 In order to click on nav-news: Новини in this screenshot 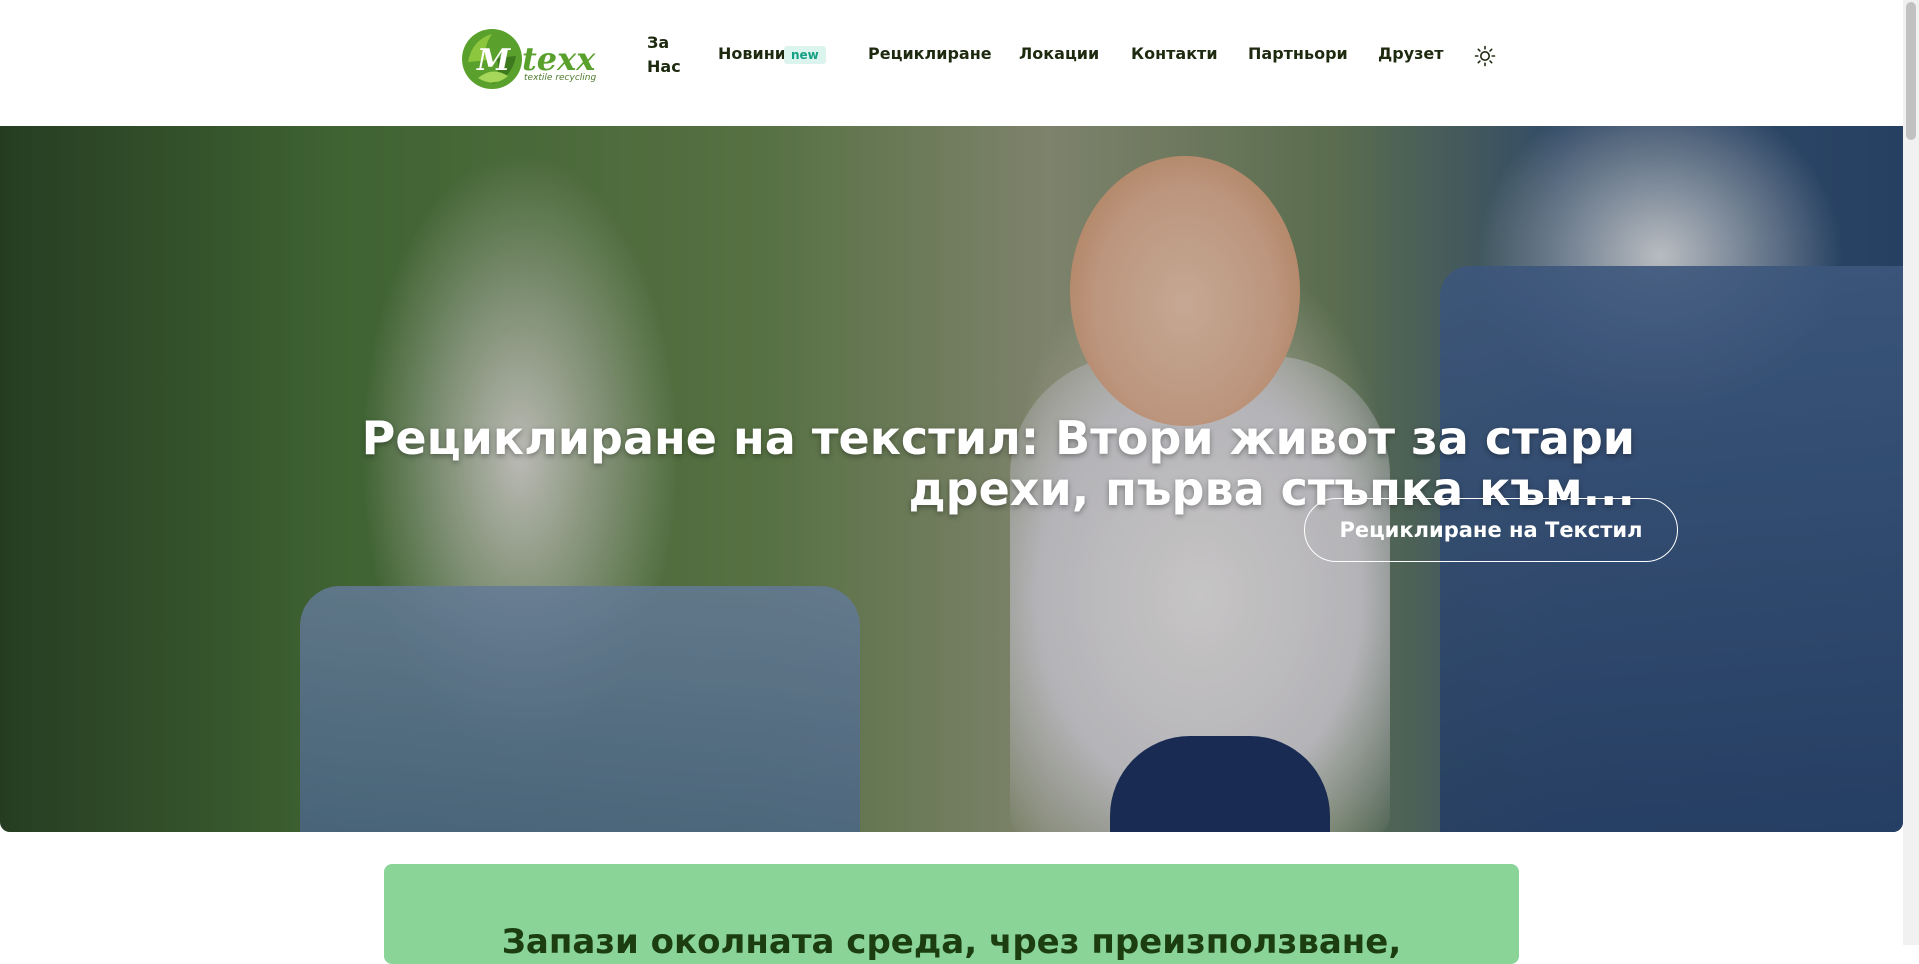, I will do `click(752, 53)`.